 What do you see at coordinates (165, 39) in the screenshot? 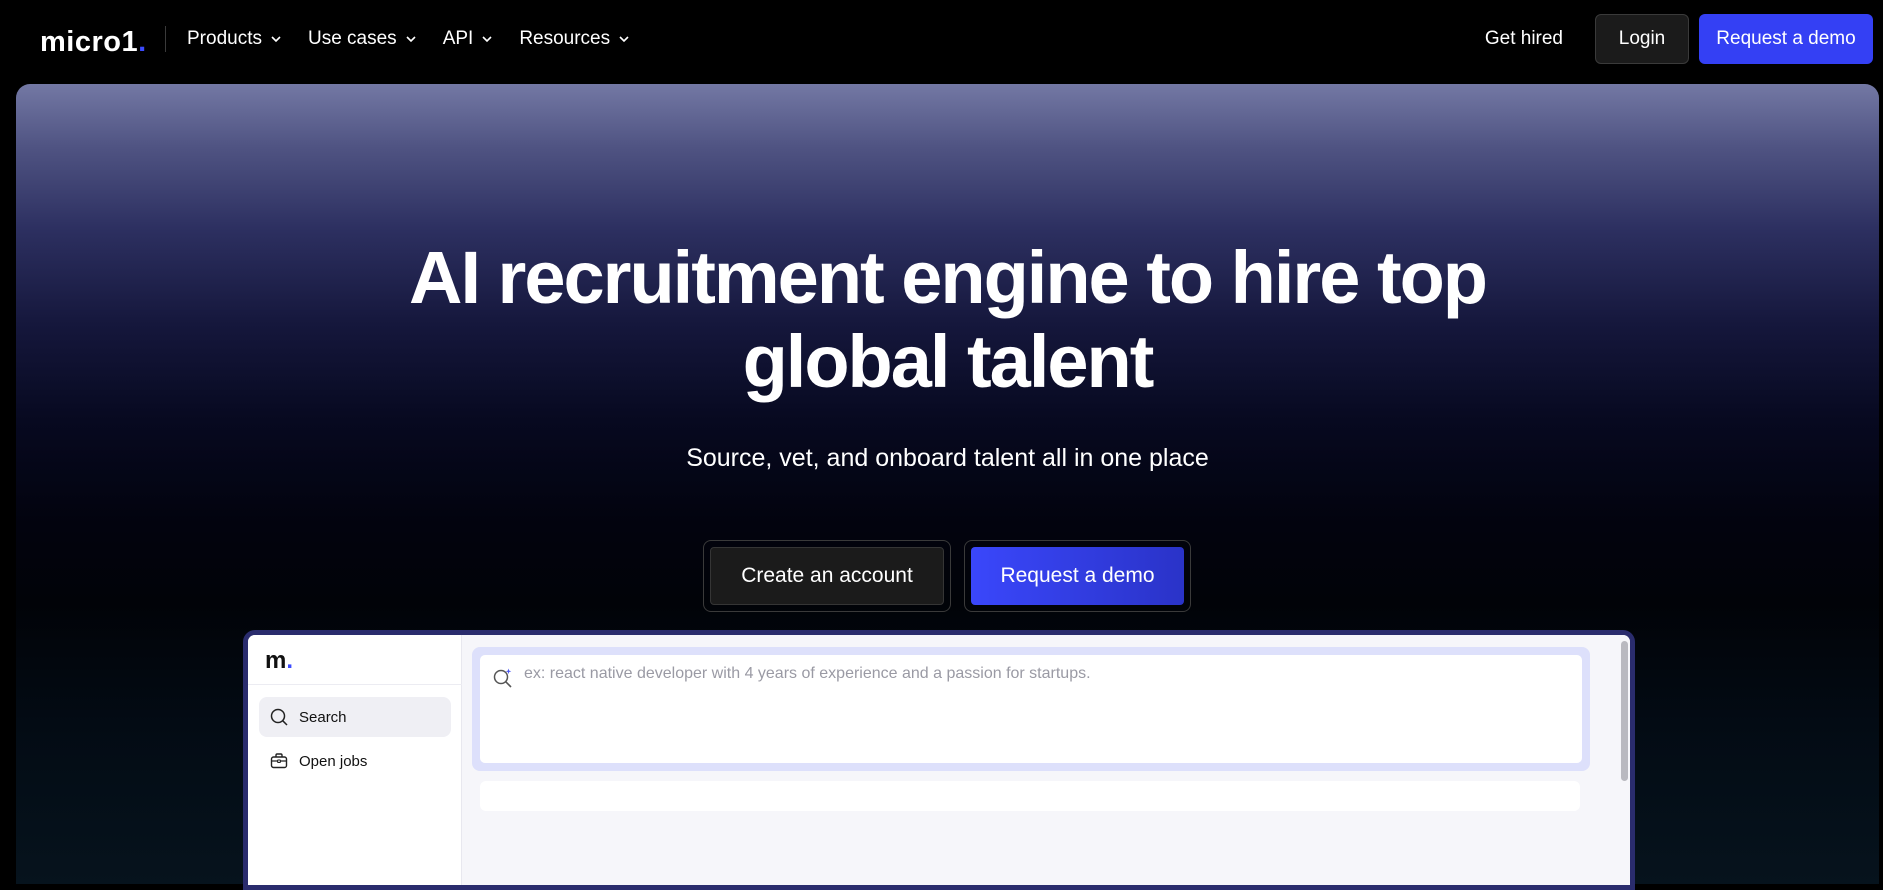
I see `logo-divider` at bounding box center [165, 39].